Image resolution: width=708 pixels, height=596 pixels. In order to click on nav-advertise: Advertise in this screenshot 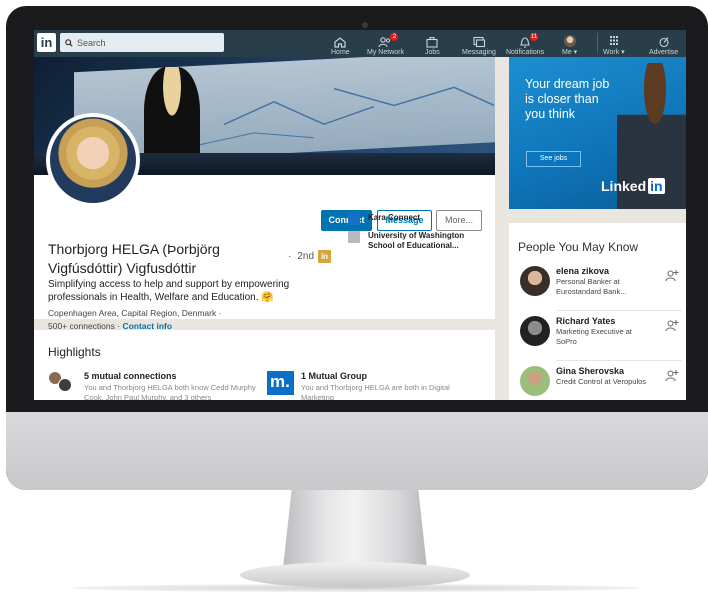, I will do `click(663, 44)`.